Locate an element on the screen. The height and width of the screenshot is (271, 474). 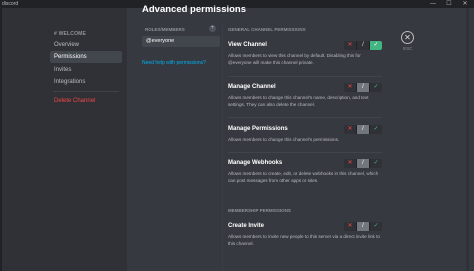
sidebar-item-permissions: Permissions is located at coordinates (86, 57).